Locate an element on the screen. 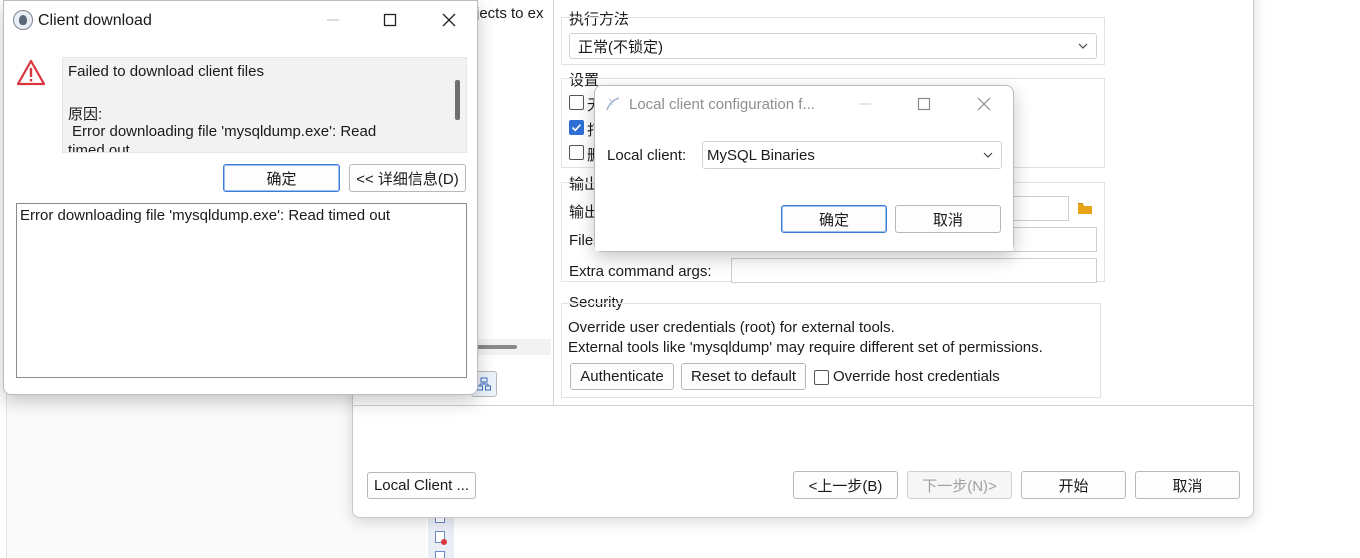 This screenshot has width=1360, height=558. prev-button: <上一步(B) is located at coordinates (845, 485).